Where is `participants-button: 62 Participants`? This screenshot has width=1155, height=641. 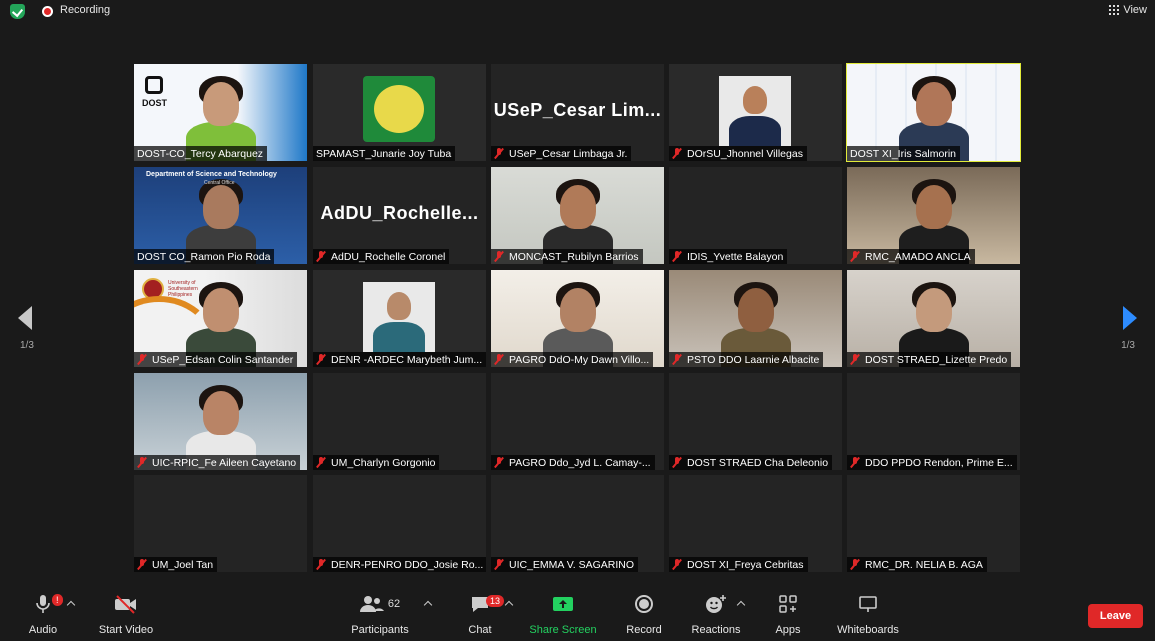 participants-button: 62 Participants is located at coordinates (380, 615).